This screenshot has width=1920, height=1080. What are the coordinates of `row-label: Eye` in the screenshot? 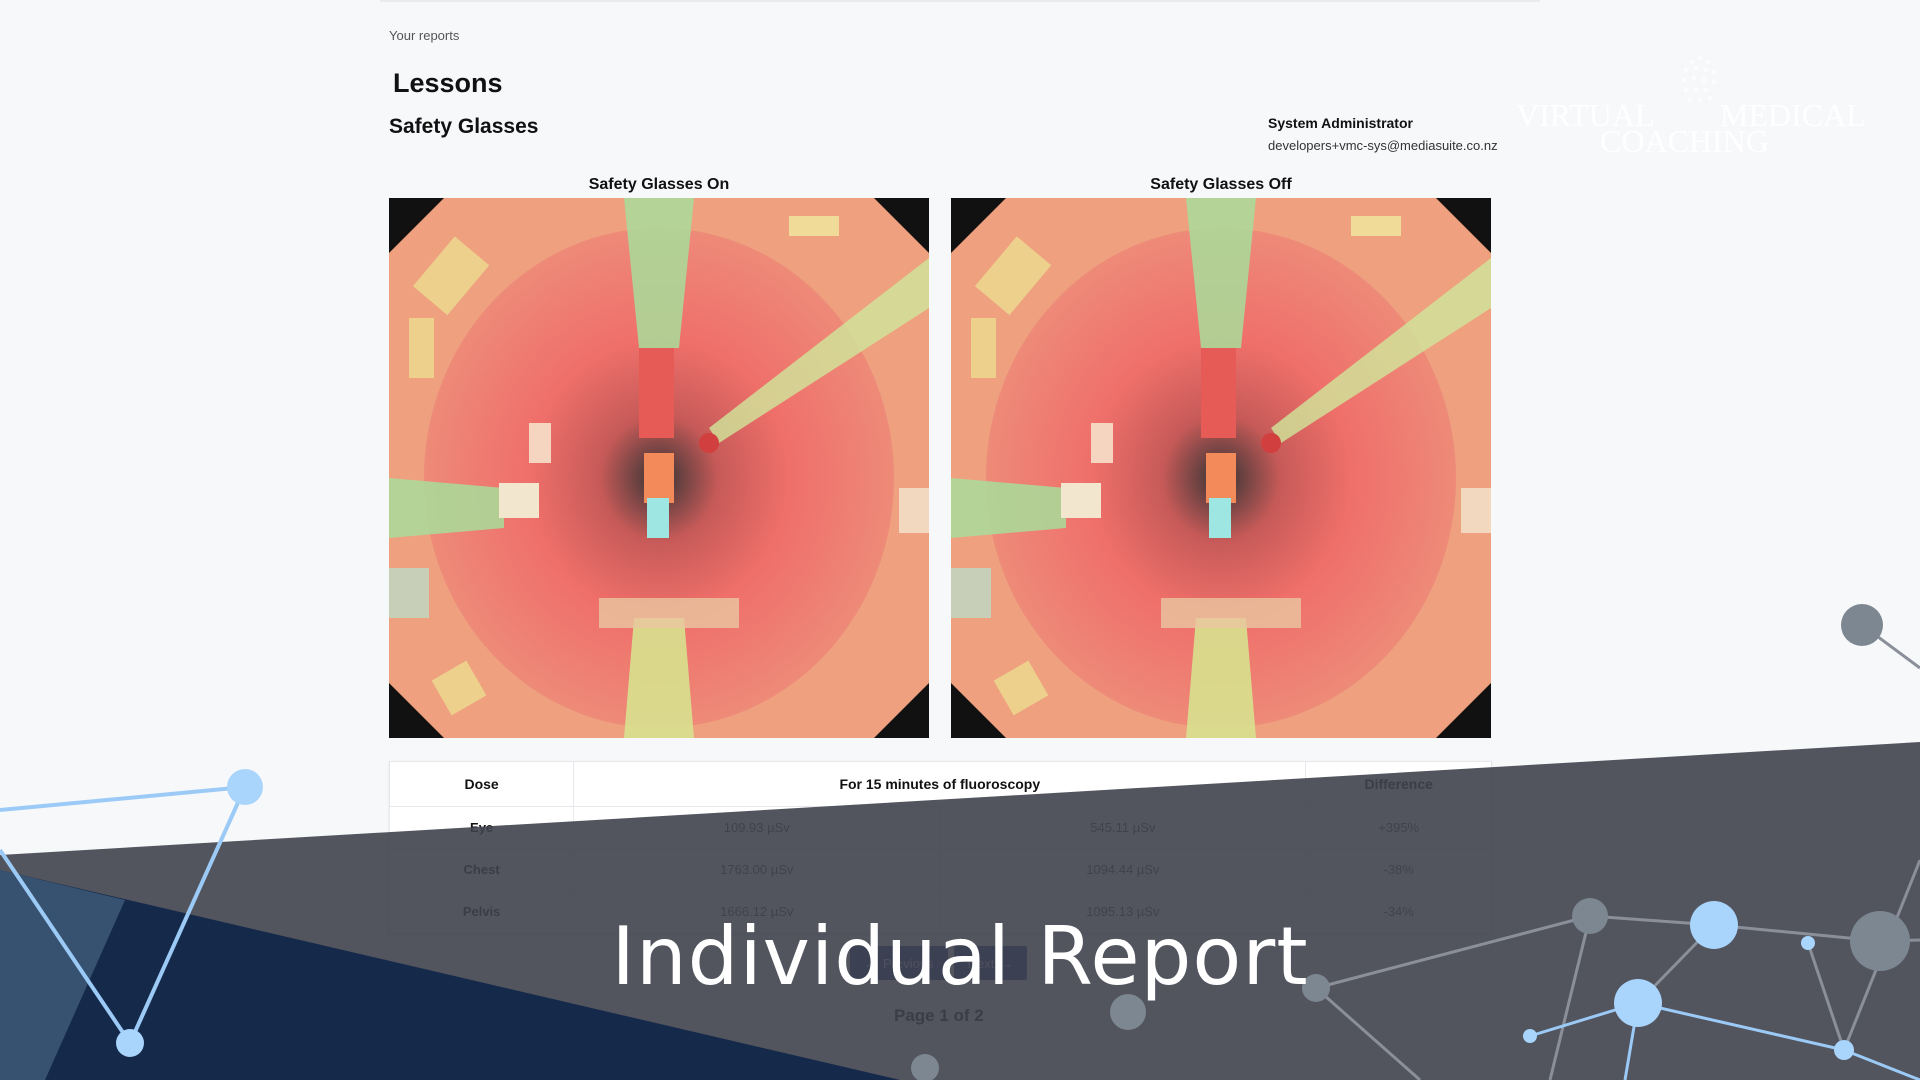 It's located at (481, 827).